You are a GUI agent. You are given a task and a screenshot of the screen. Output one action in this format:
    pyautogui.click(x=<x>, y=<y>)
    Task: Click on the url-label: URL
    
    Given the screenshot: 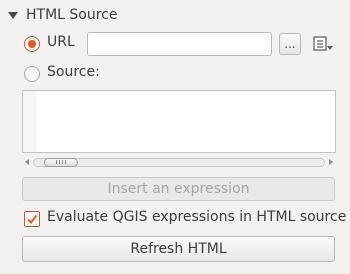 What is the action you would take?
    pyautogui.click(x=61, y=42)
    